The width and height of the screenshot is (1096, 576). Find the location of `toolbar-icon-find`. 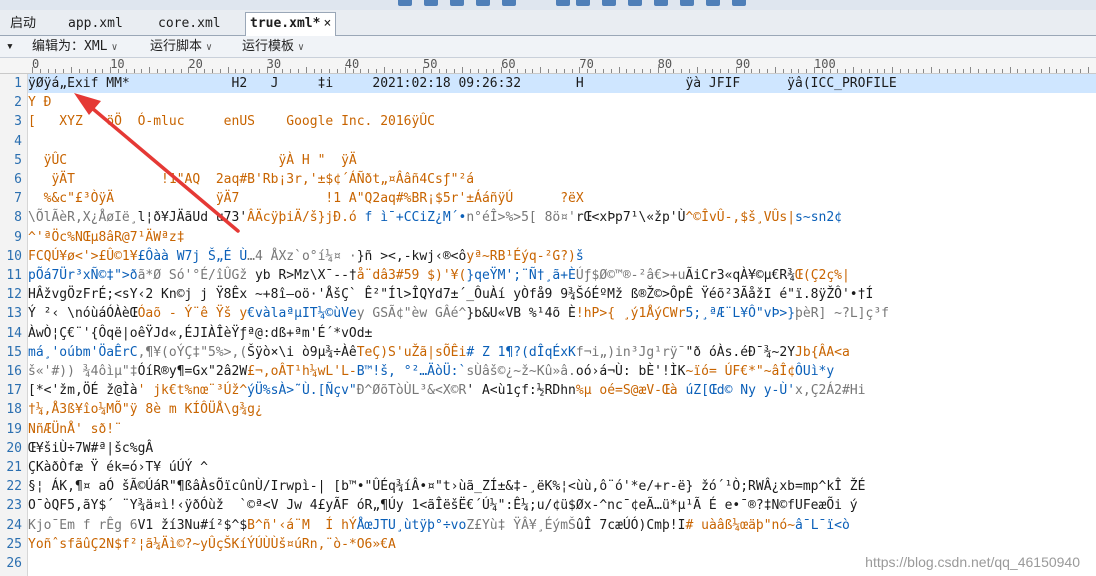

toolbar-icon-find is located at coordinates (405, 3).